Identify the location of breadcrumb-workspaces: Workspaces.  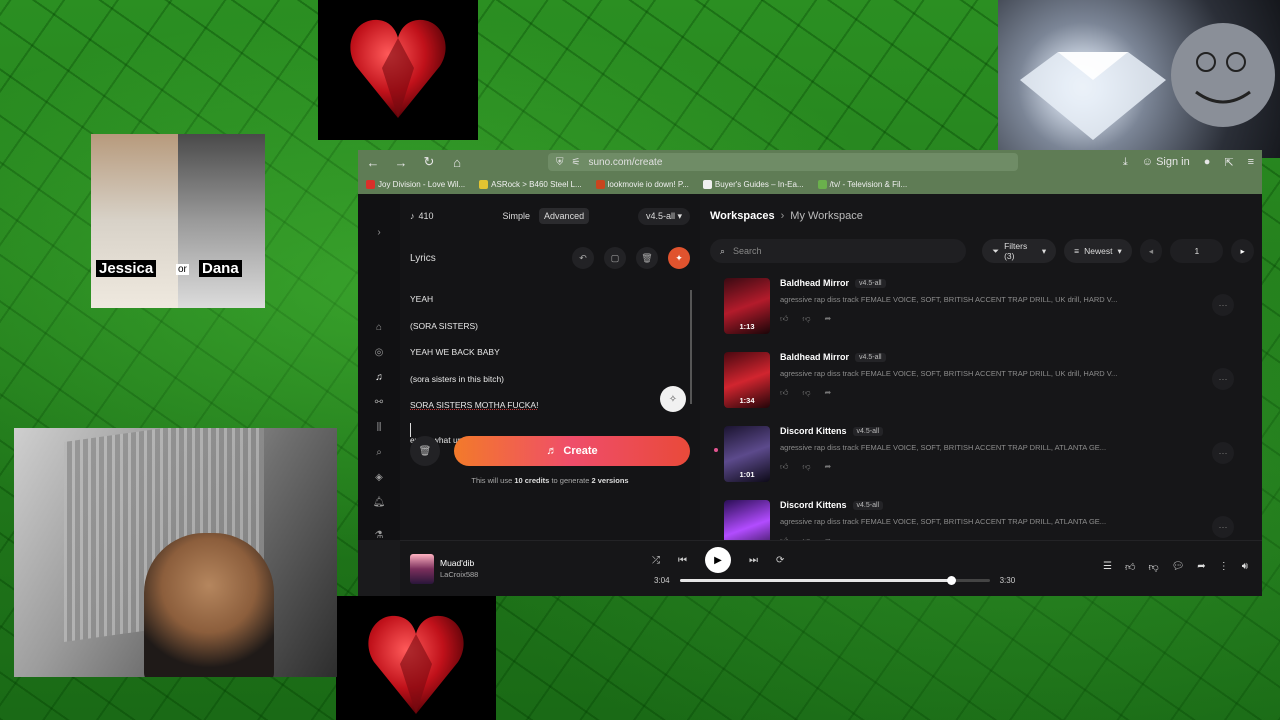
(742, 216).